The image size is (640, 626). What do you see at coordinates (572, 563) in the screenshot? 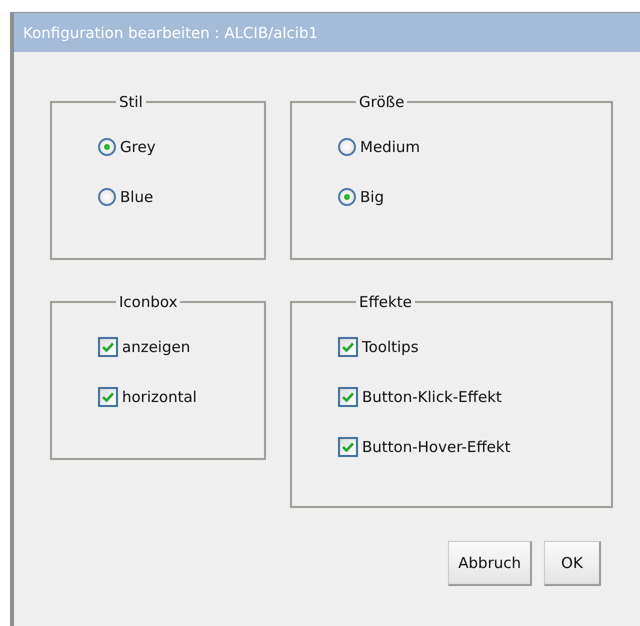
I see `dialog-button: OK` at bounding box center [572, 563].